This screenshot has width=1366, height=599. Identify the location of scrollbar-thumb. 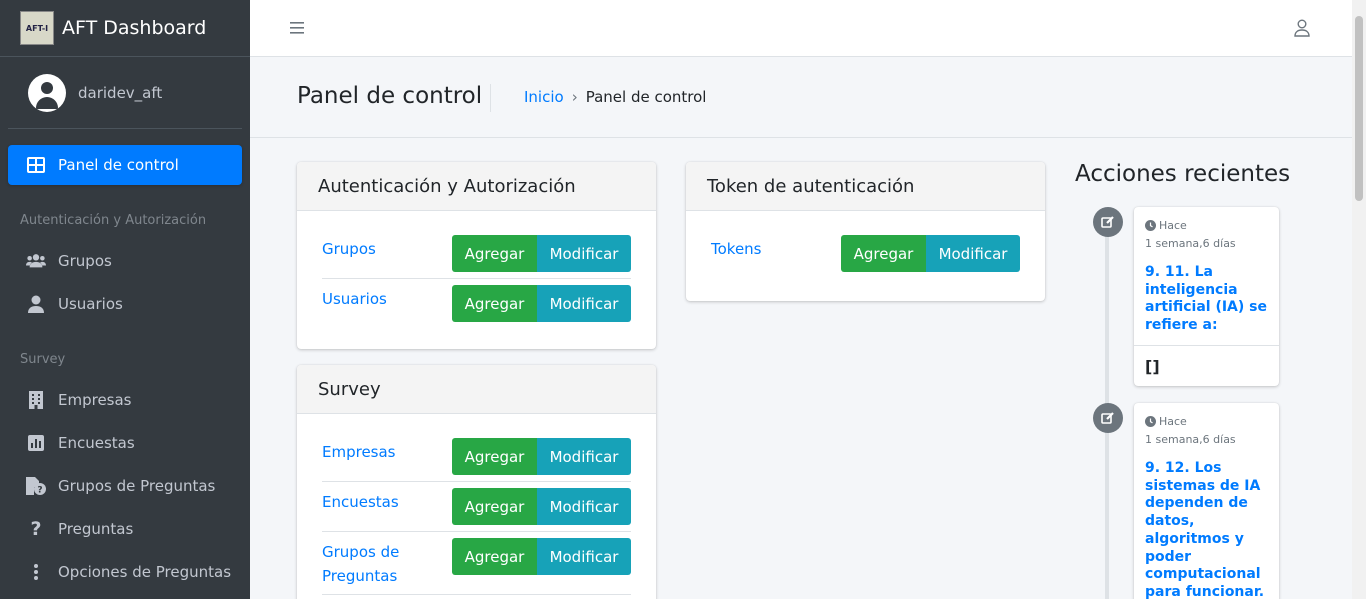
(1359, 108).